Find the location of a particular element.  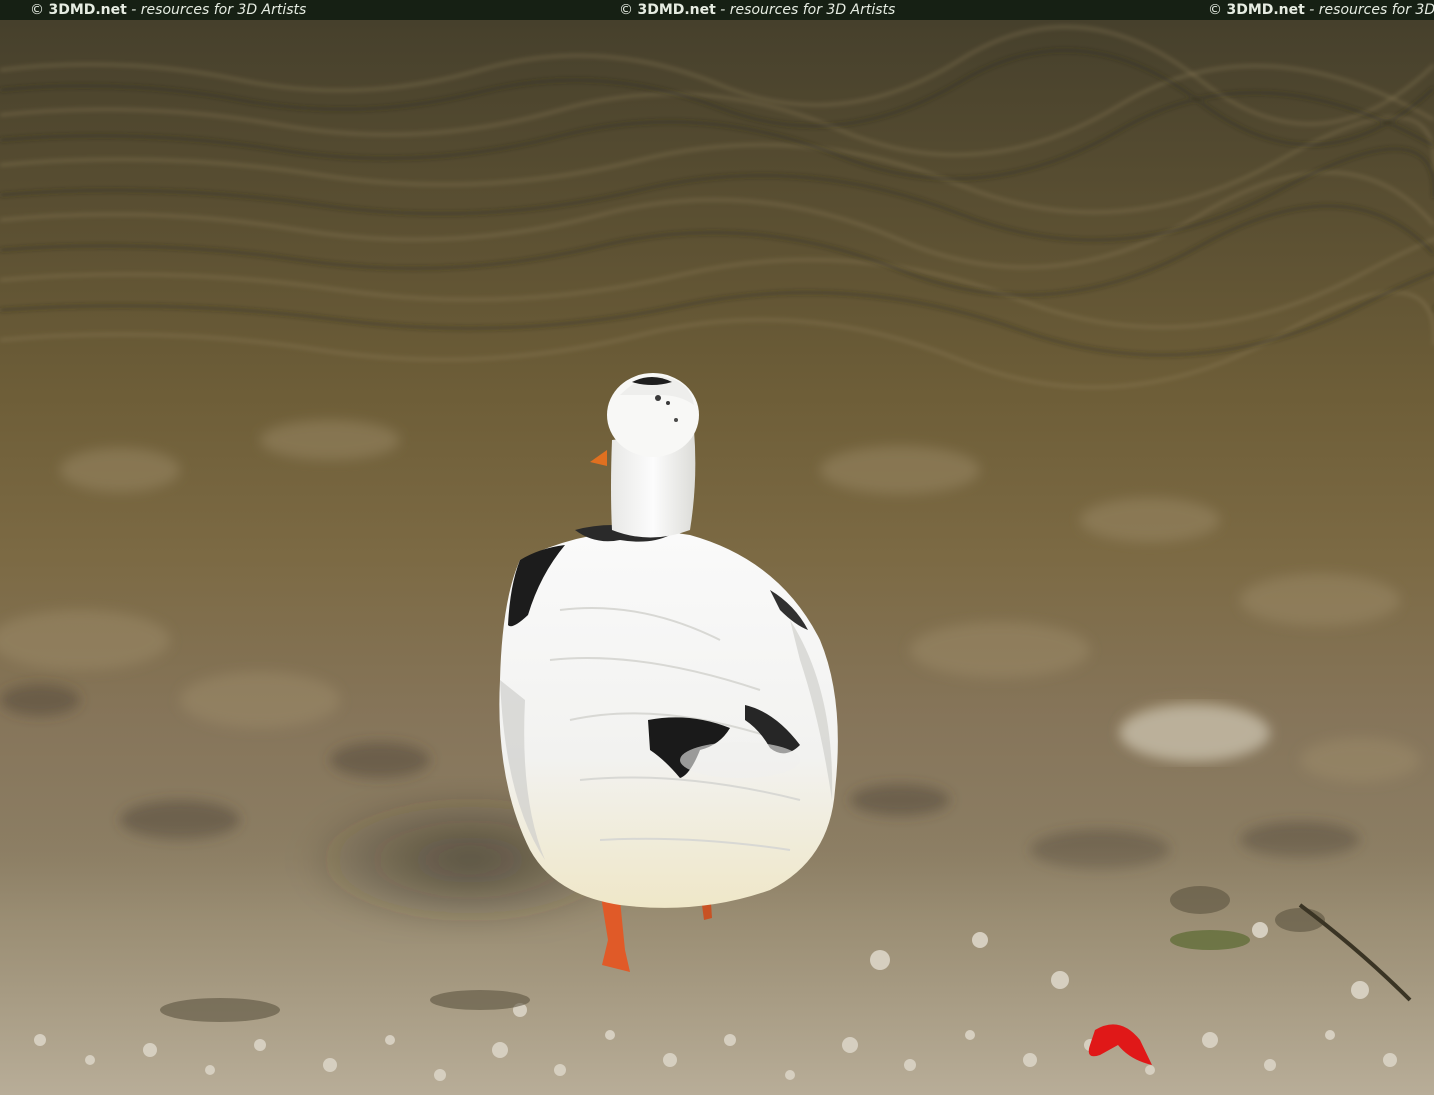

watermark-2: © 3DMD.net - resources for 3D Artists is located at coordinates (757, 10).